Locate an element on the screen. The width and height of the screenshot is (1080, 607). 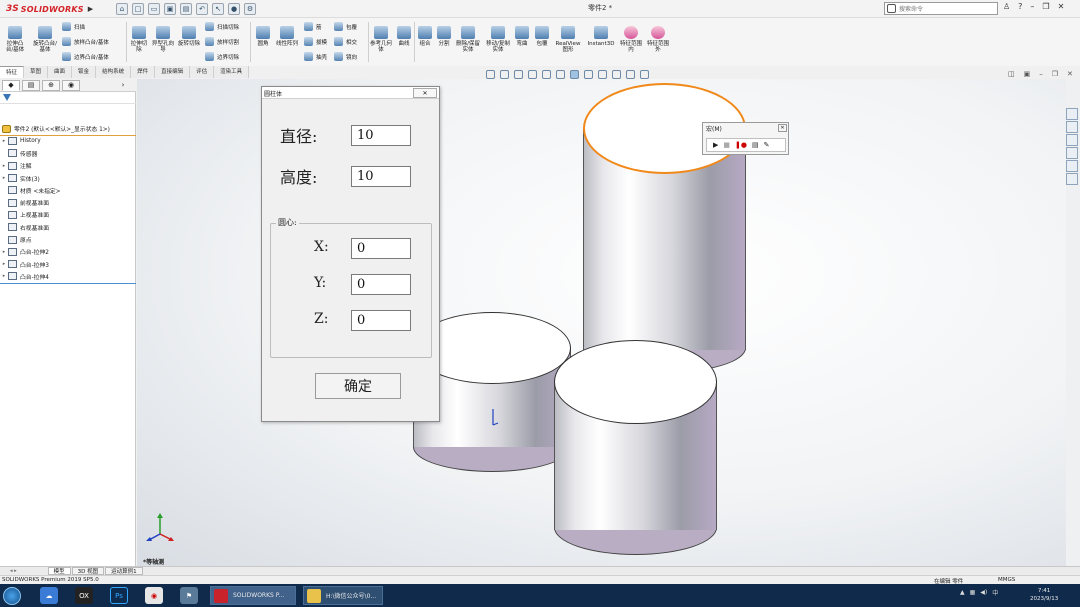
tab-model: 模型 is located at coordinates (59, 571).